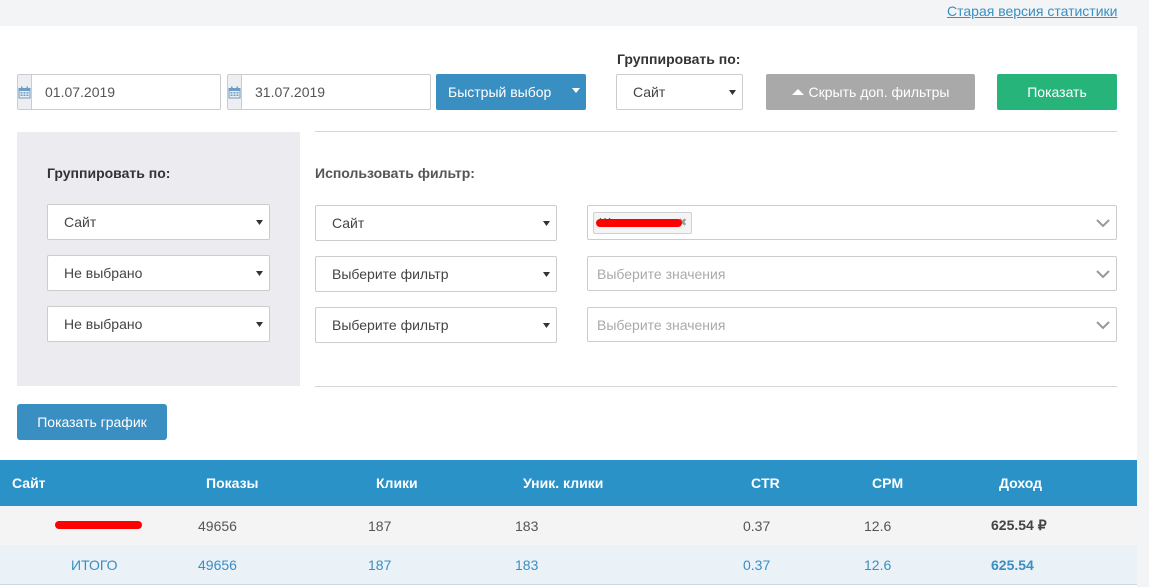  I want to click on total-ctr: 0.37, so click(757, 564).